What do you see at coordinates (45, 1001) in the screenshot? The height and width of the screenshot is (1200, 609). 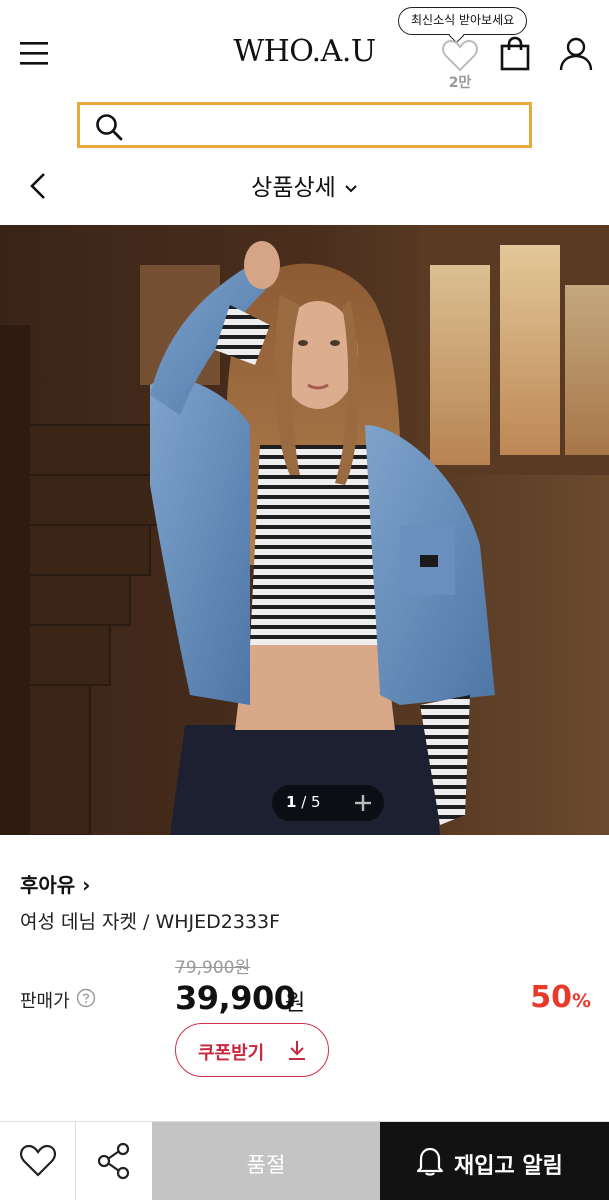 I see `price-label: 판매가` at bounding box center [45, 1001].